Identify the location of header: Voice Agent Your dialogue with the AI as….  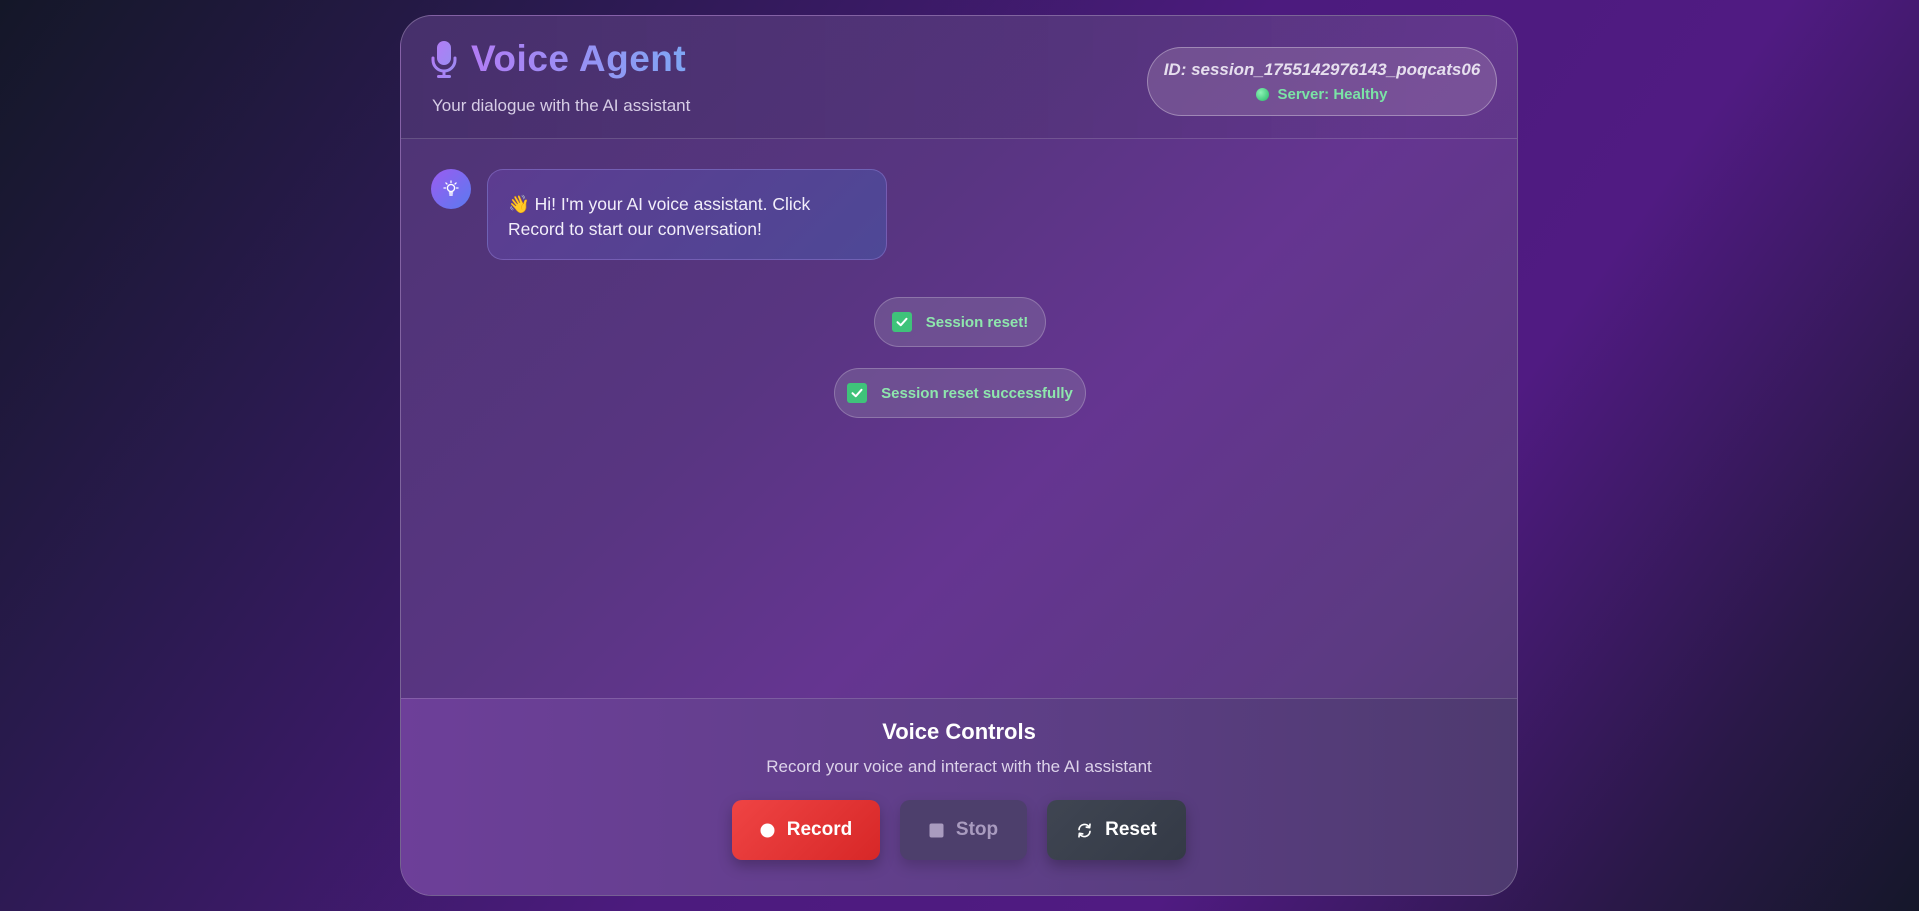
(959, 77).